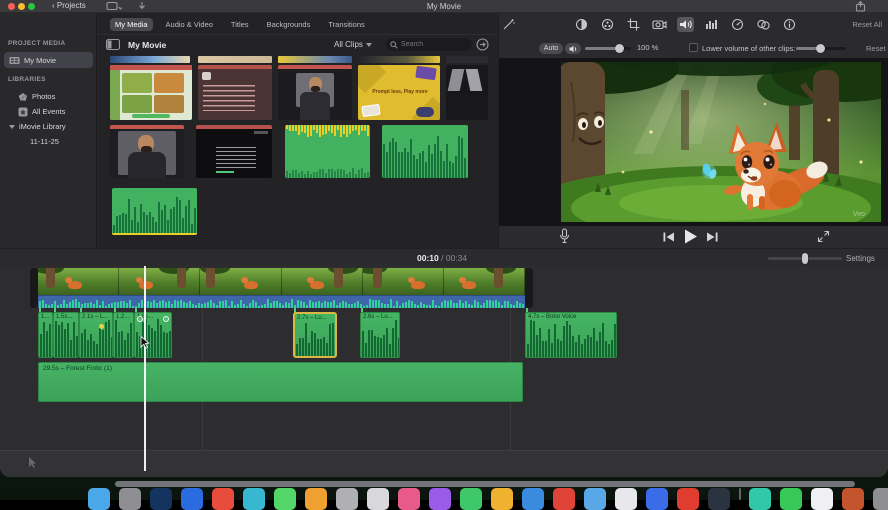 Image resolution: width=888 pixels, height=510 pixels. Describe the element at coordinates (529, 288) in the screenshot. I see `clip-trim-handle-right` at that location.